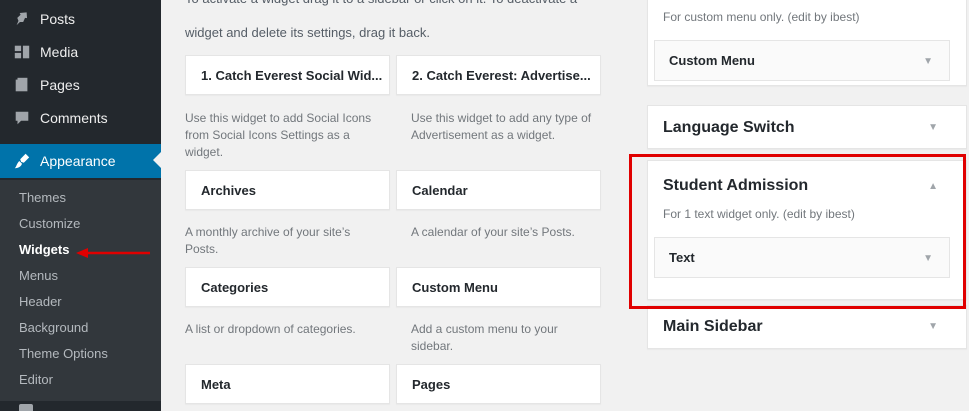 The image size is (969, 411). Describe the element at coordinates (44, 249) in the screenshot. I see `submenu-item-widgets: Widgets` at that location.